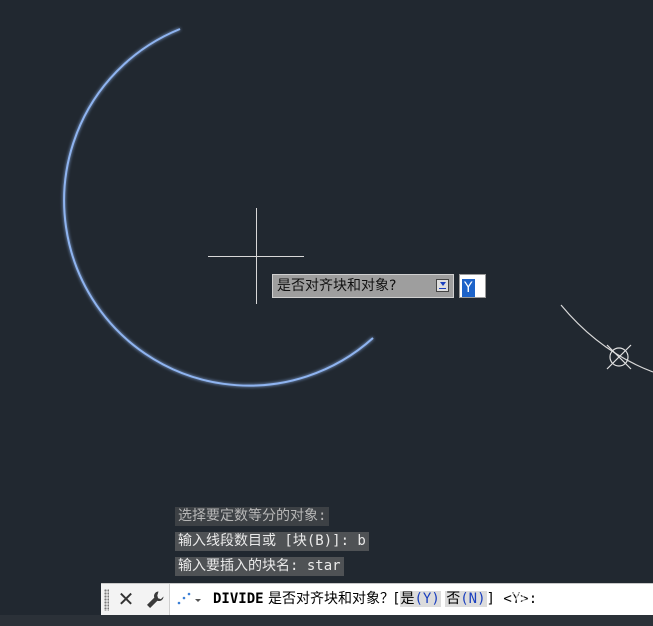  I want to click on dynamic-input-prompt: 是否对齐块和对象?, so click(363, 286).